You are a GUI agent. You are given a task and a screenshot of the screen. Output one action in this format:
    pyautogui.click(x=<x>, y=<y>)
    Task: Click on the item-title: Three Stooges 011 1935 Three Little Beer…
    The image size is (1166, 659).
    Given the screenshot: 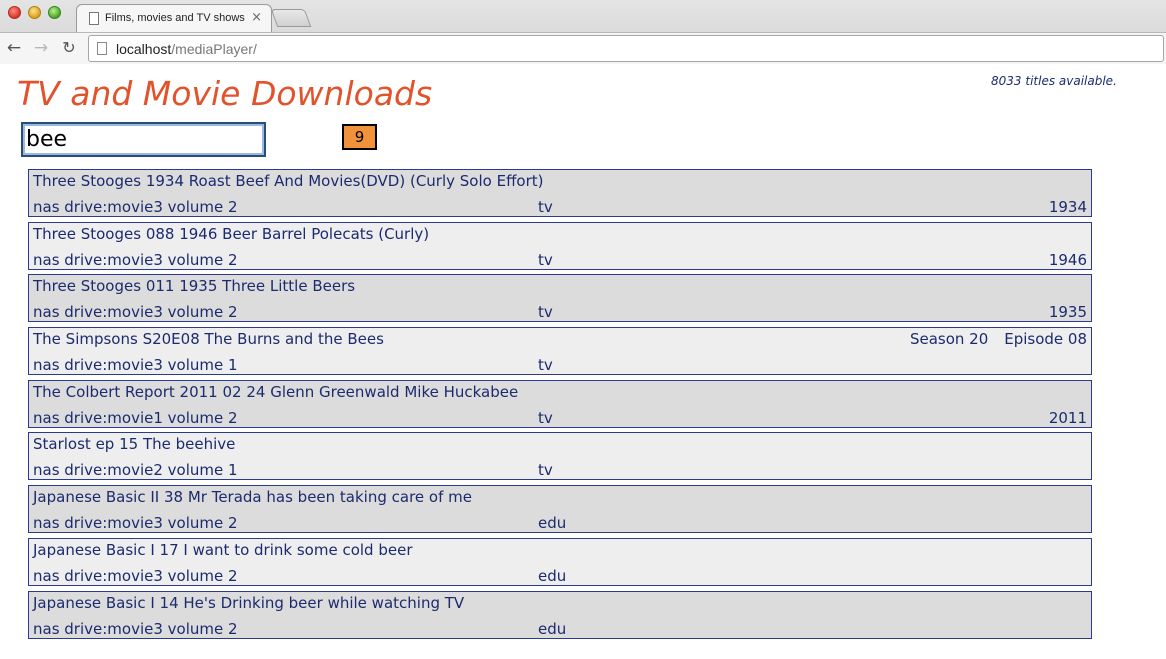 What is the action you would take?
    pyautogui.click(x=194, y=286)
    